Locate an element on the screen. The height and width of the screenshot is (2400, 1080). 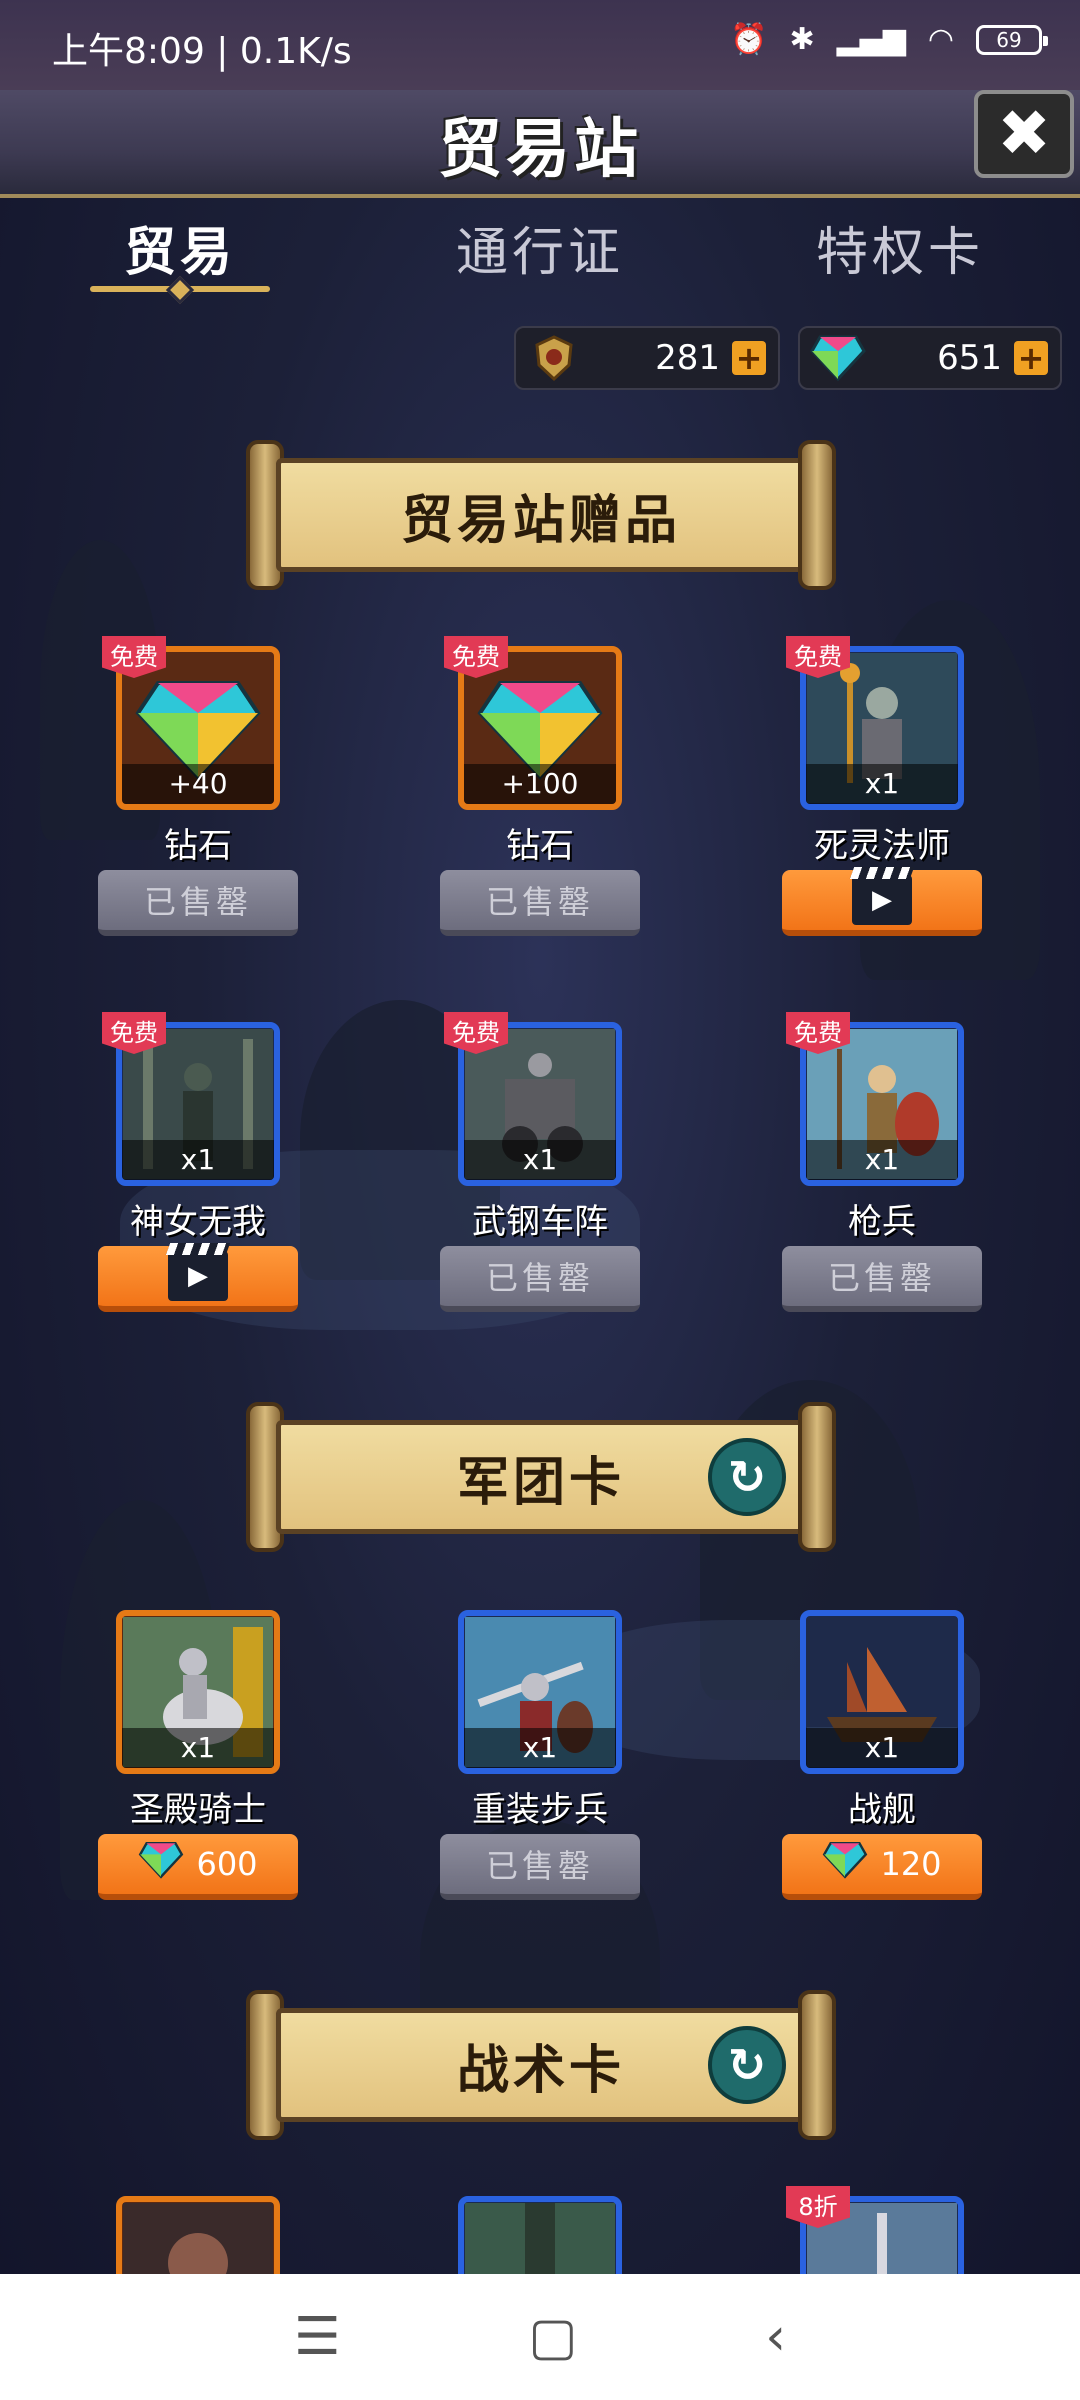
add-diamond-button: + is located at coordinates (1031, 358).